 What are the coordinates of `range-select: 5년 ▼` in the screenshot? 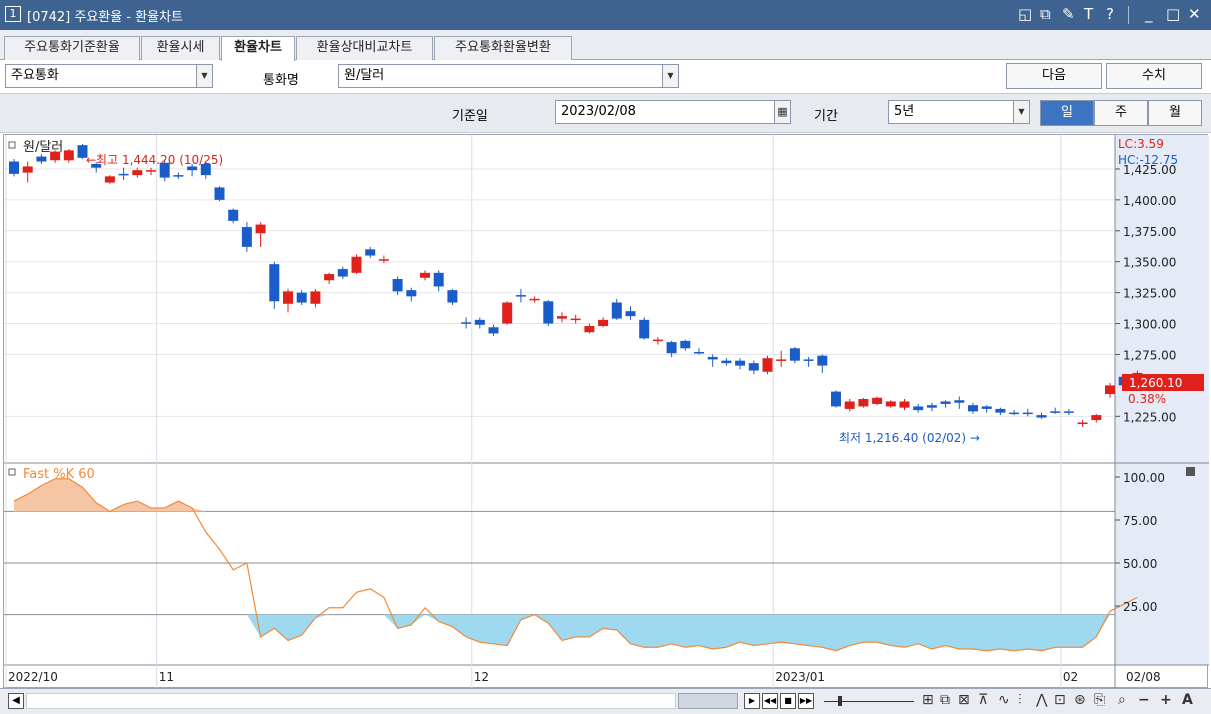 It's located at (959, 112).